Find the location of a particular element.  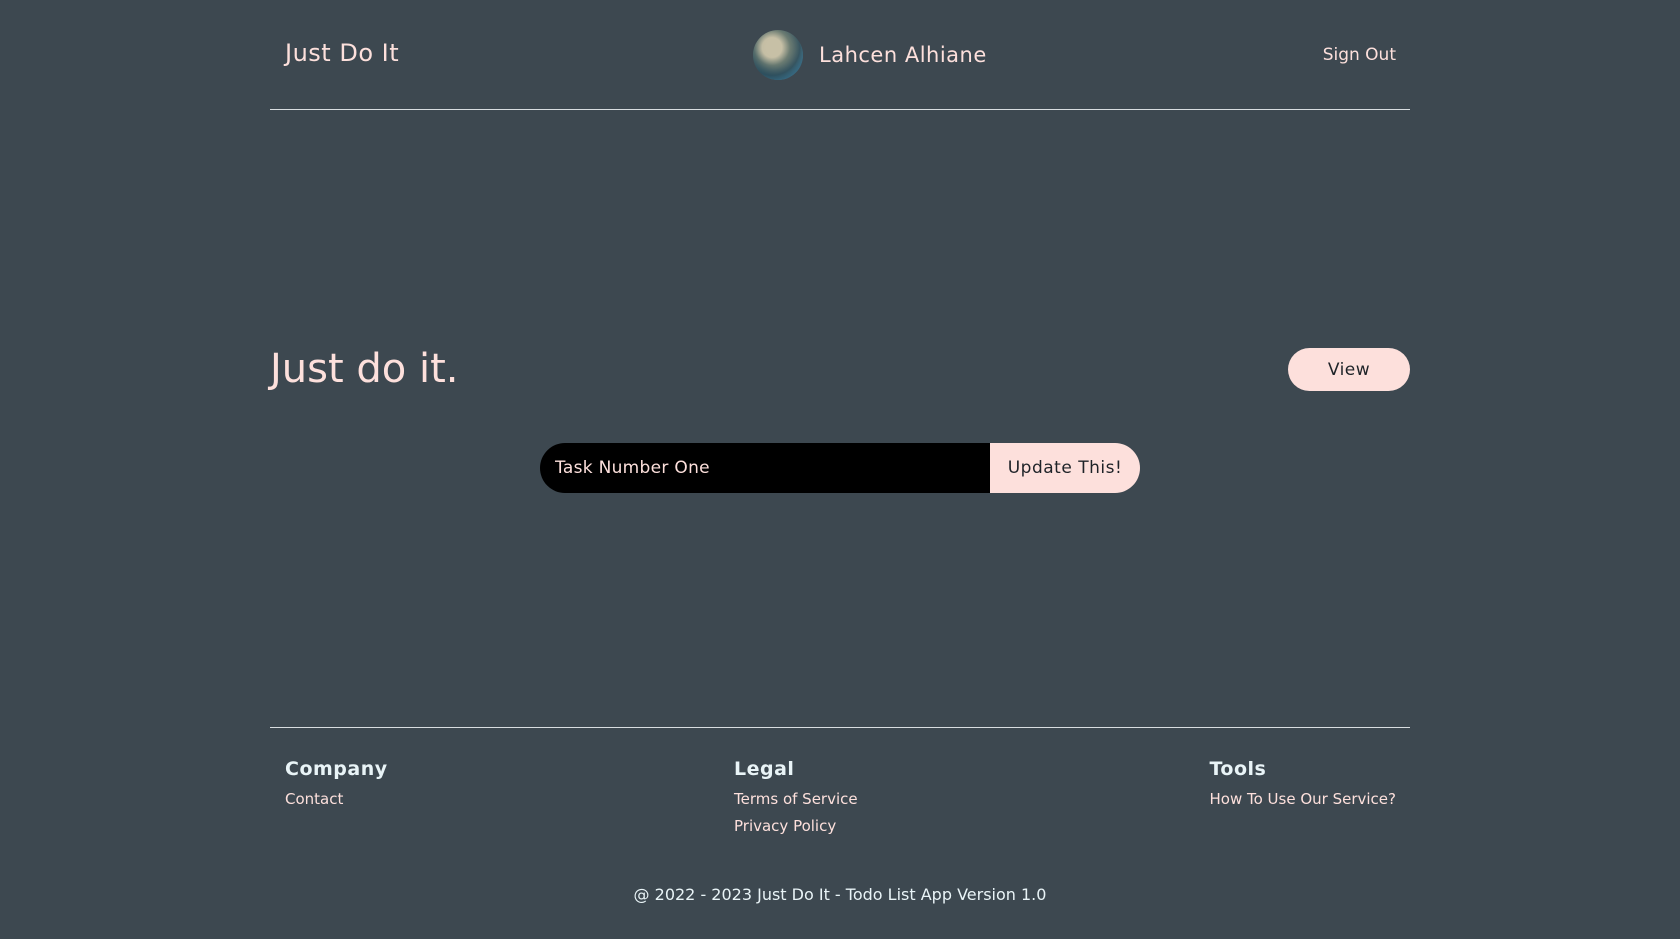

task-input is located at coordinates (765, 468).